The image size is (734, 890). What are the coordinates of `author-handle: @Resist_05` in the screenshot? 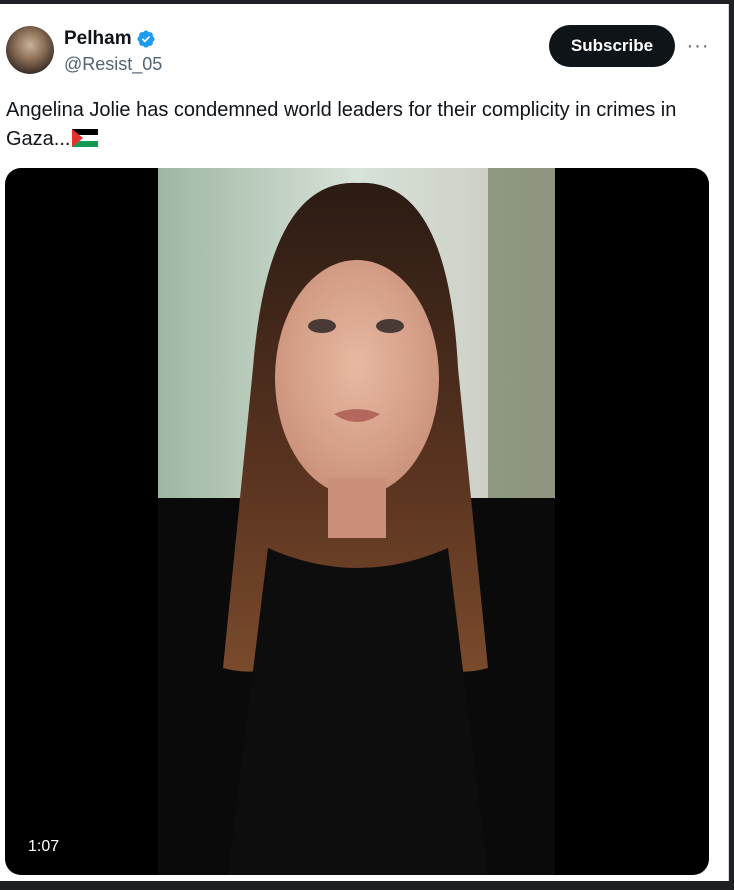 It's located at (113, 64).